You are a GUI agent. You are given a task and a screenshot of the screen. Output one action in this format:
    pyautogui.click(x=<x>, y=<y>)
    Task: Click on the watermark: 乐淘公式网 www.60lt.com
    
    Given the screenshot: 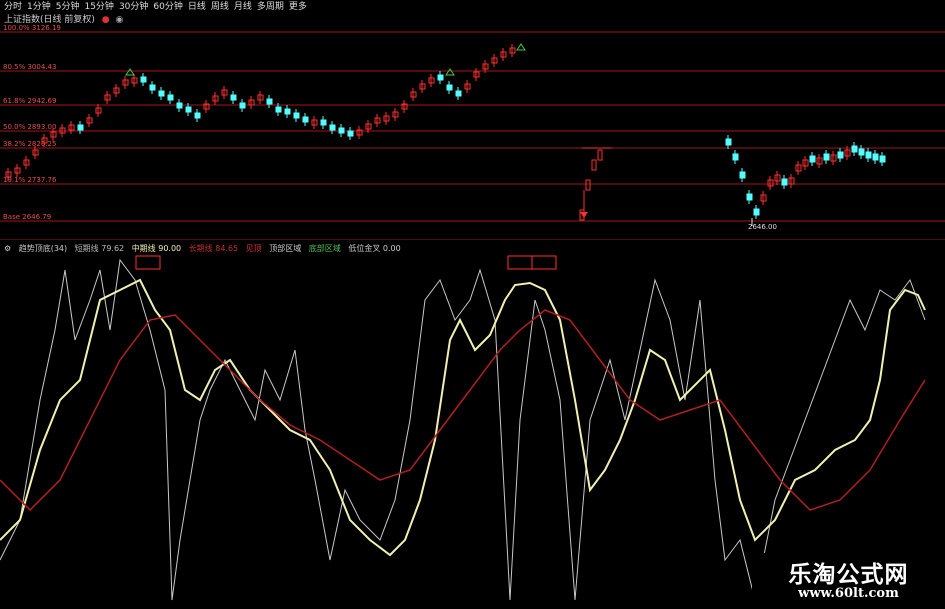 What is the action you would take?
    pyautogui.click(x=848, y=581)
    